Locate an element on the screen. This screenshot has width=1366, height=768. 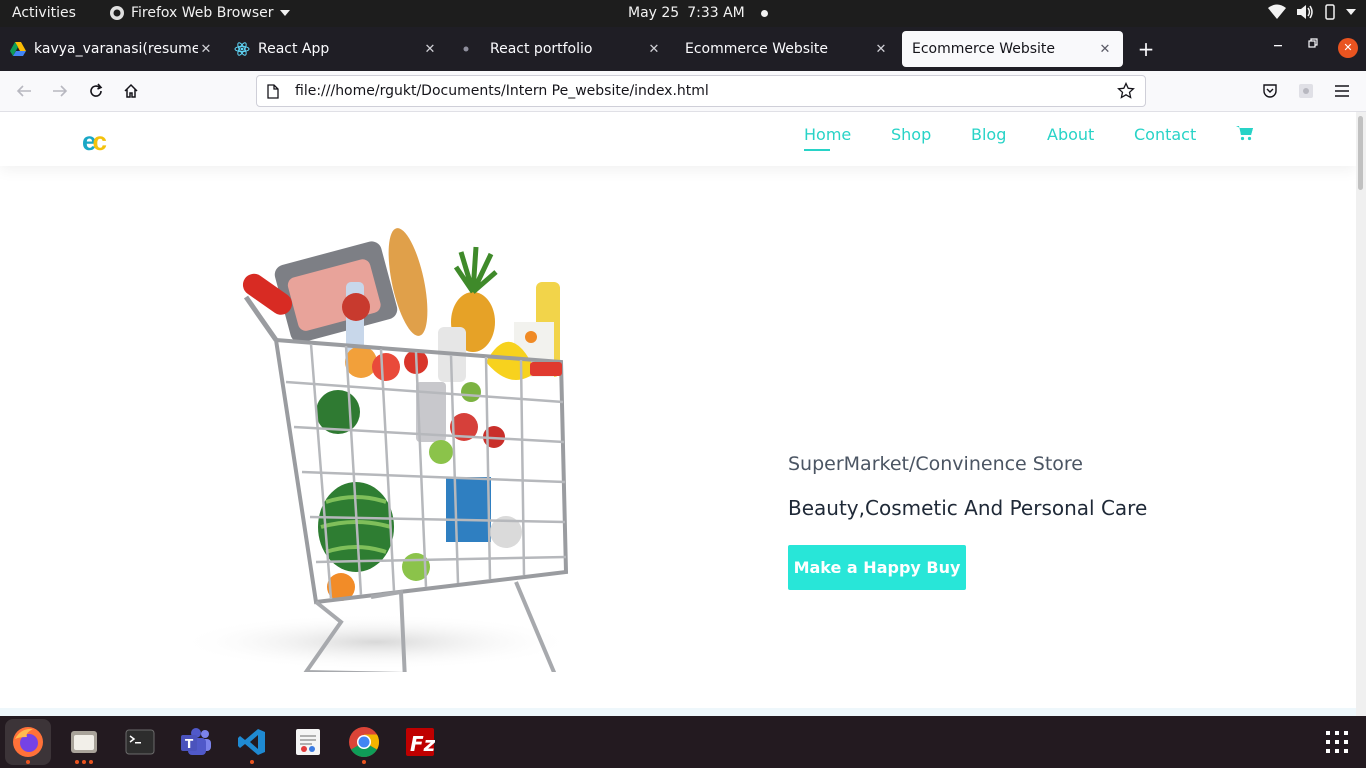
dock-text-editor is located at coordinates (308, 742).